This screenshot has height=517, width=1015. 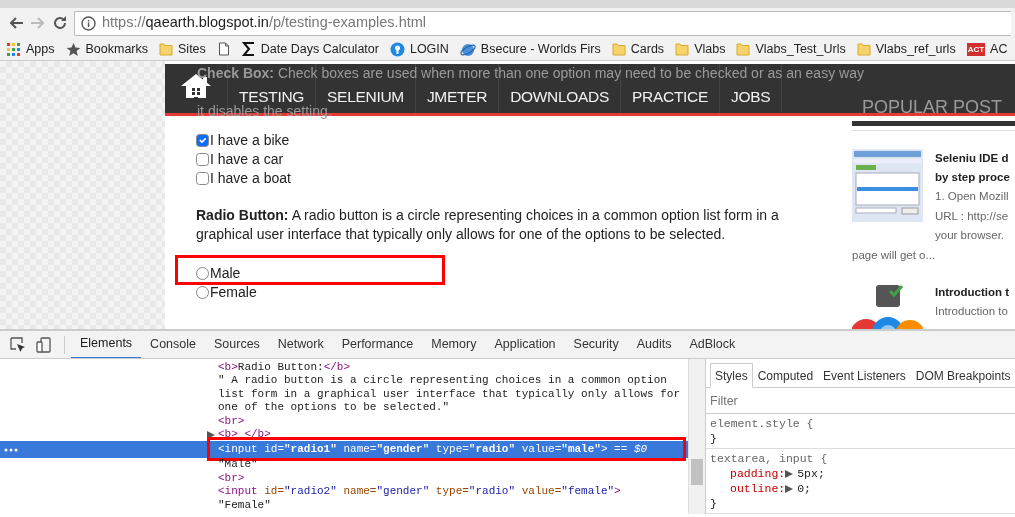 I want to click on url-text: https://qaearth.blogspot.in/p/testing-examples.html, so click(x=264, y=23).